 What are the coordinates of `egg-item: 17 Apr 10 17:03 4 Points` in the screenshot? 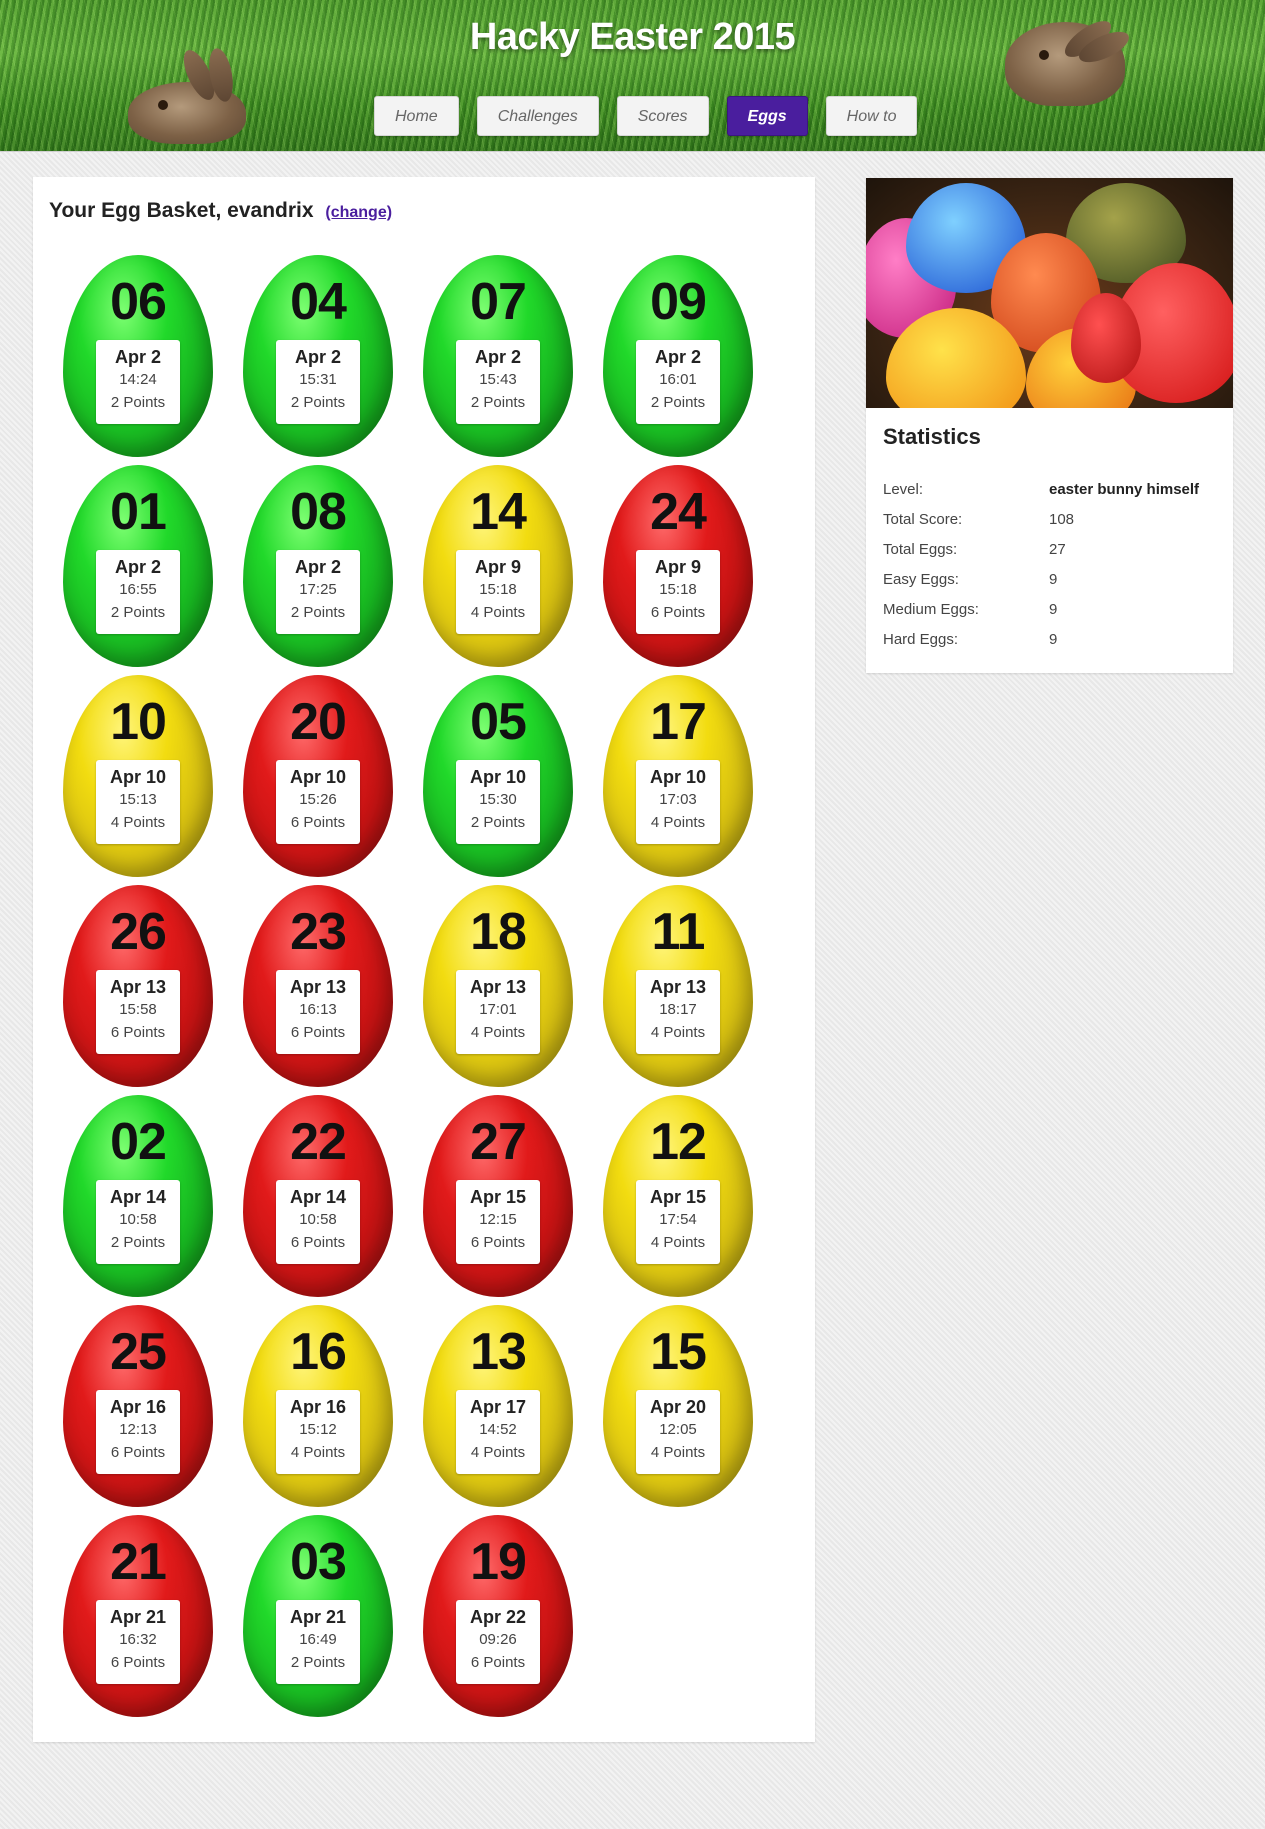 It's located at (678, 776).